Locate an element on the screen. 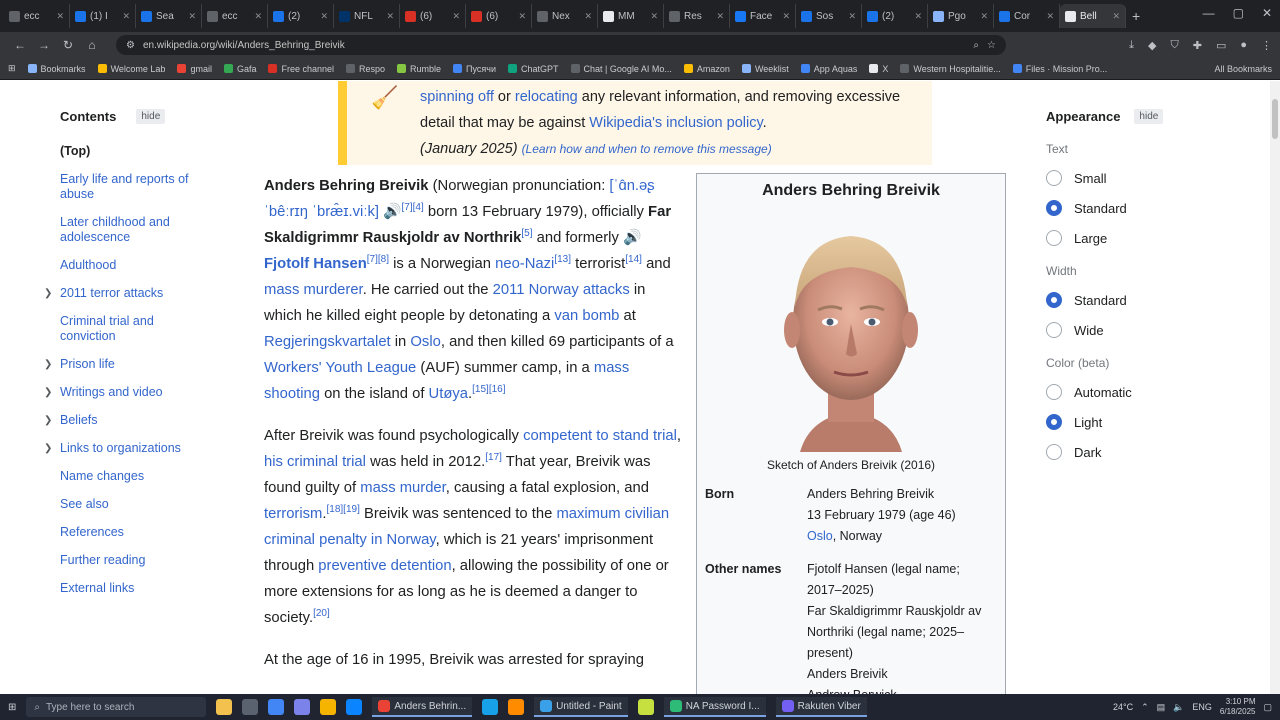 The height and width of the screenshot is (720, 1280). toc-hide-button: hide is located at coordinates (151, 116).